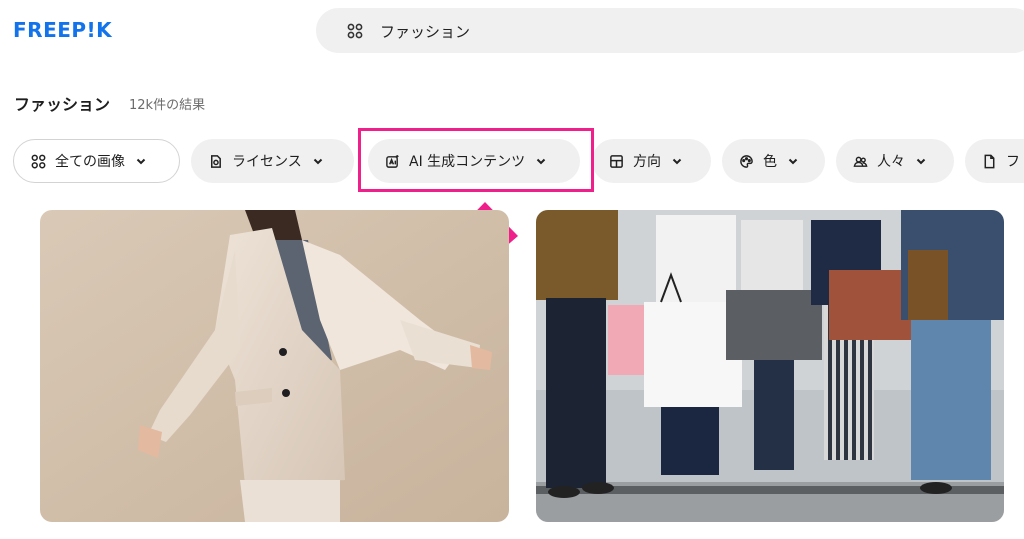 The width and height of the screenshot is (1024, 539). Describe the element at coordinates (770, 162) in the screenshot. I see `filter-label: 色` at that location.